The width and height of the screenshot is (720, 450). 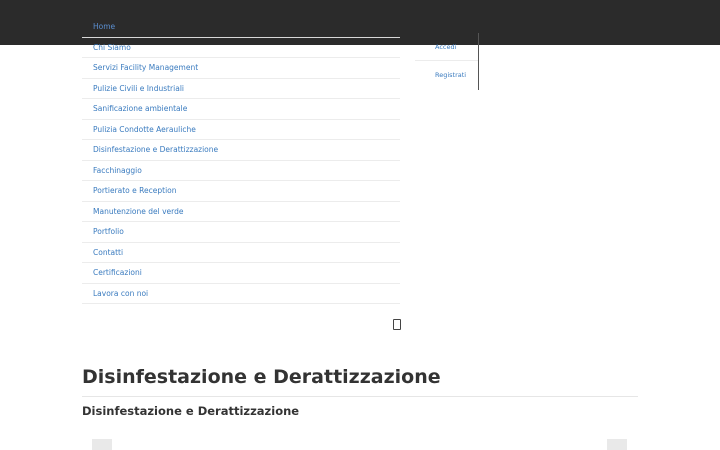 What do you see at coordinates (241, 294) in the screenshot?
I see `nav-item: Lavora con noi` at bounding box center [241, 294].